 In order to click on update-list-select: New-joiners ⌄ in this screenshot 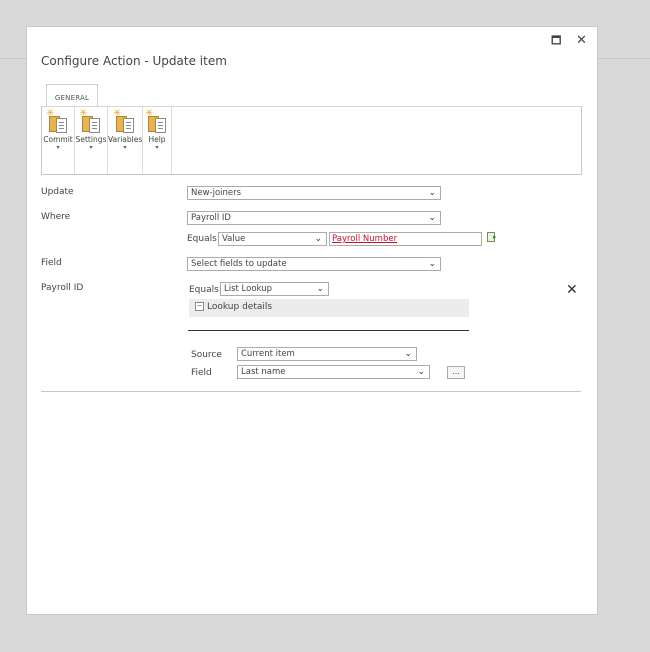, I will do `click(314, 193)`.